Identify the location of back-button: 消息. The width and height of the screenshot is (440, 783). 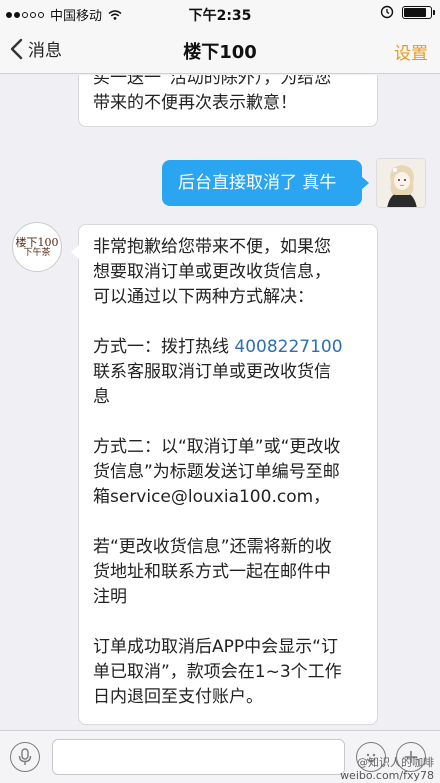
(36, 48).